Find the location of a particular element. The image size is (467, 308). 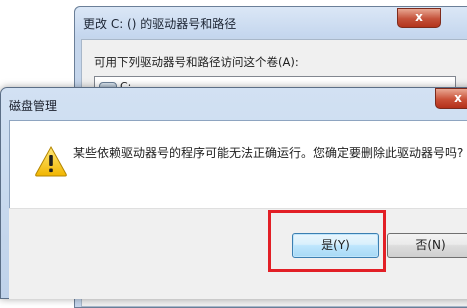

change-drive-letter-titlebar: 更改 C: () 的驱动器号和路径 x is located at coordinates (271, 22).